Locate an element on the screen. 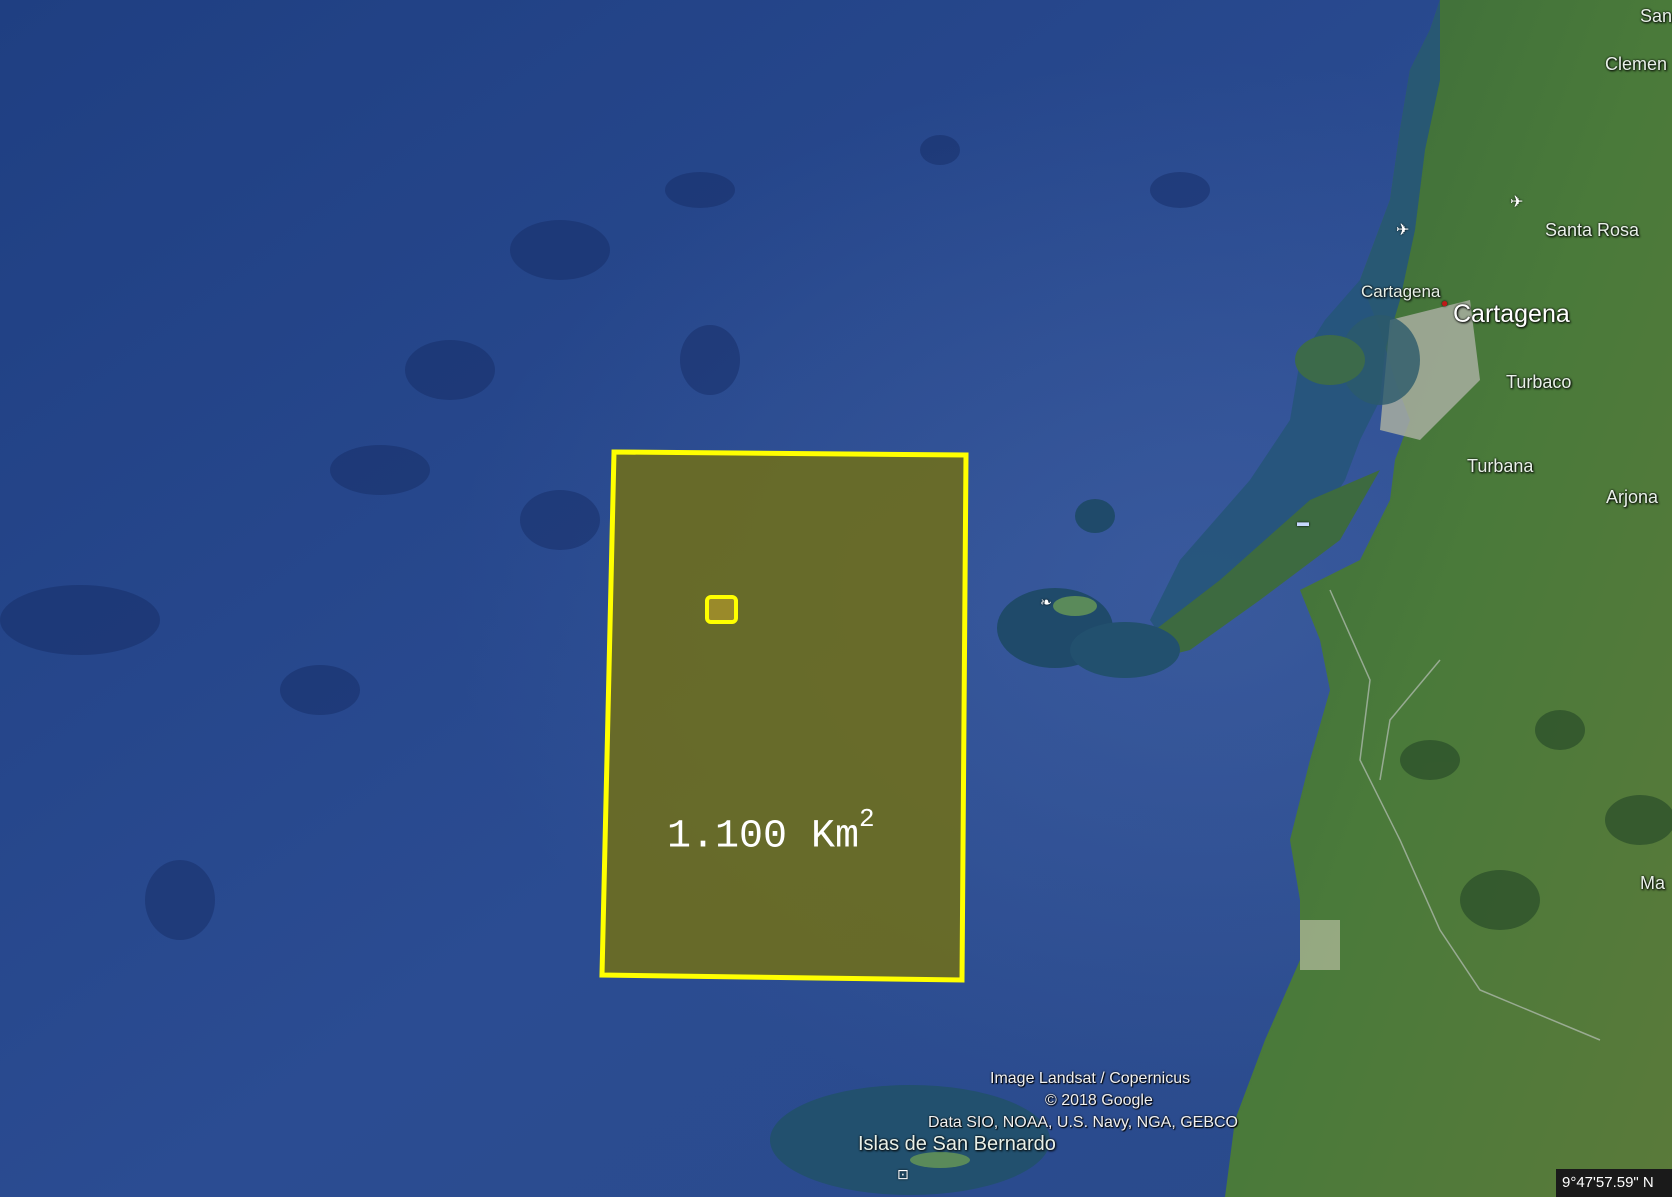  dolphin-icon: ❧ is located at coordinates (1046, 602).